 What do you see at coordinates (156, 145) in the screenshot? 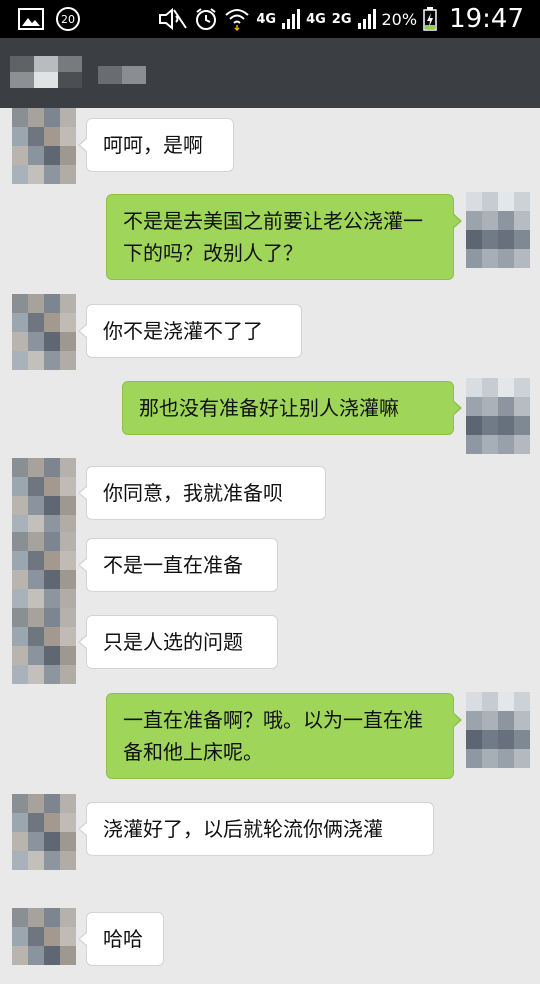
I see `message-bubble: 呵呵，是啊` at bounding box center [156, 145].